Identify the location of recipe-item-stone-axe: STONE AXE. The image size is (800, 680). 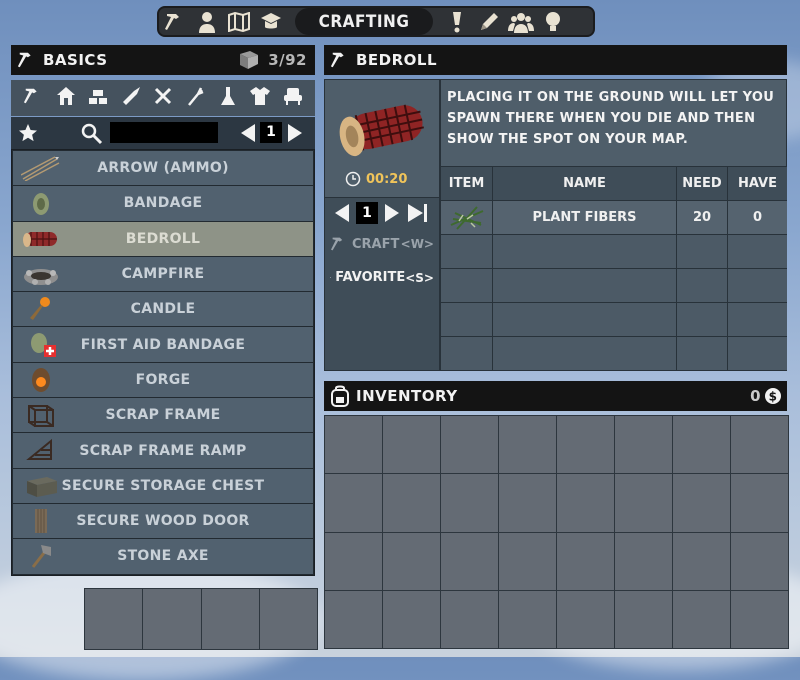
(163, 556).